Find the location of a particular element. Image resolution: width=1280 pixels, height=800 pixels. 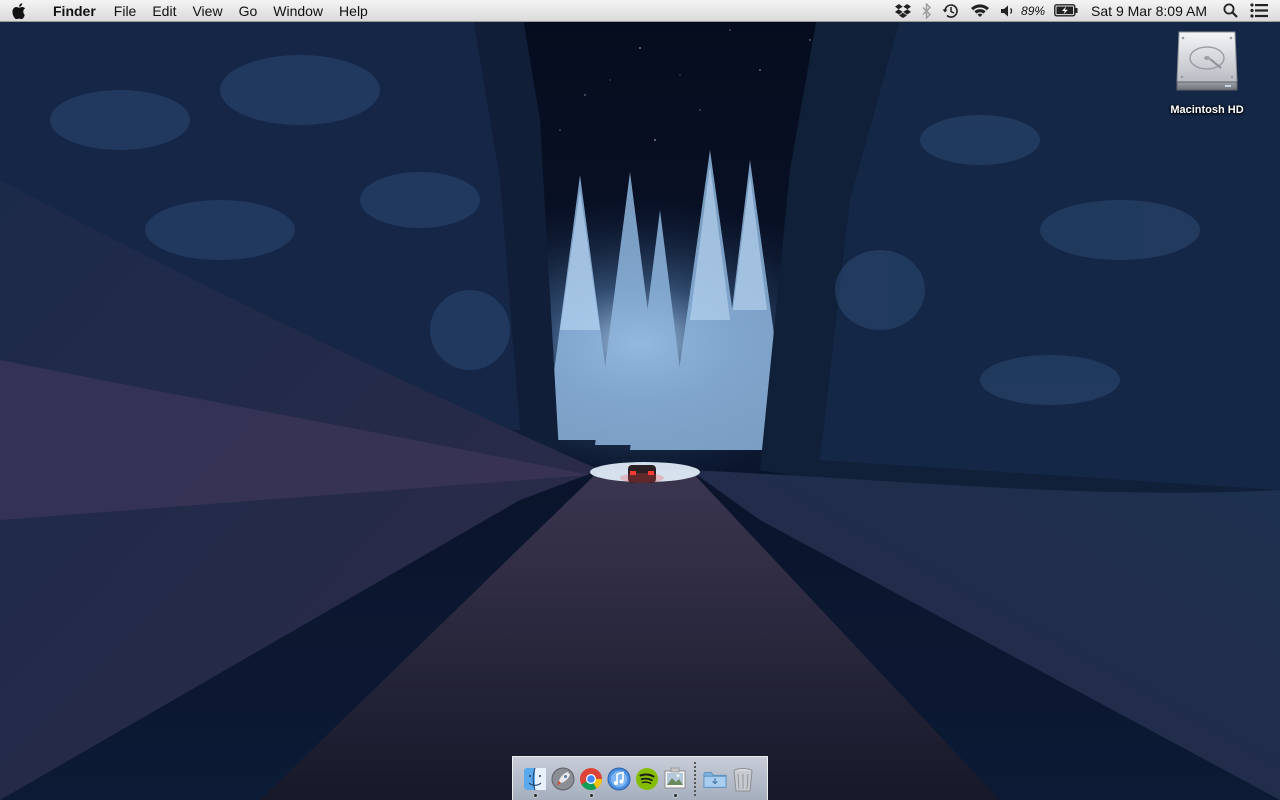

menu-app-finder: Finder is located at coordinates (72, 11).